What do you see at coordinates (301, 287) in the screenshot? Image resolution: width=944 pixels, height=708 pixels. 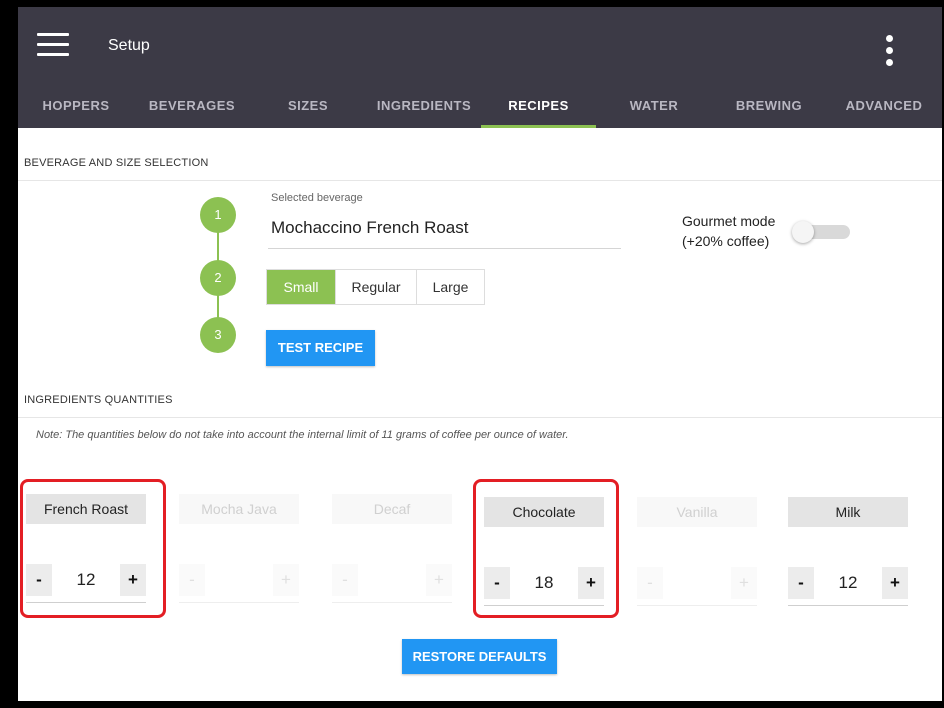 I see `size-small-button: Small` at bounding box center [301, 287].